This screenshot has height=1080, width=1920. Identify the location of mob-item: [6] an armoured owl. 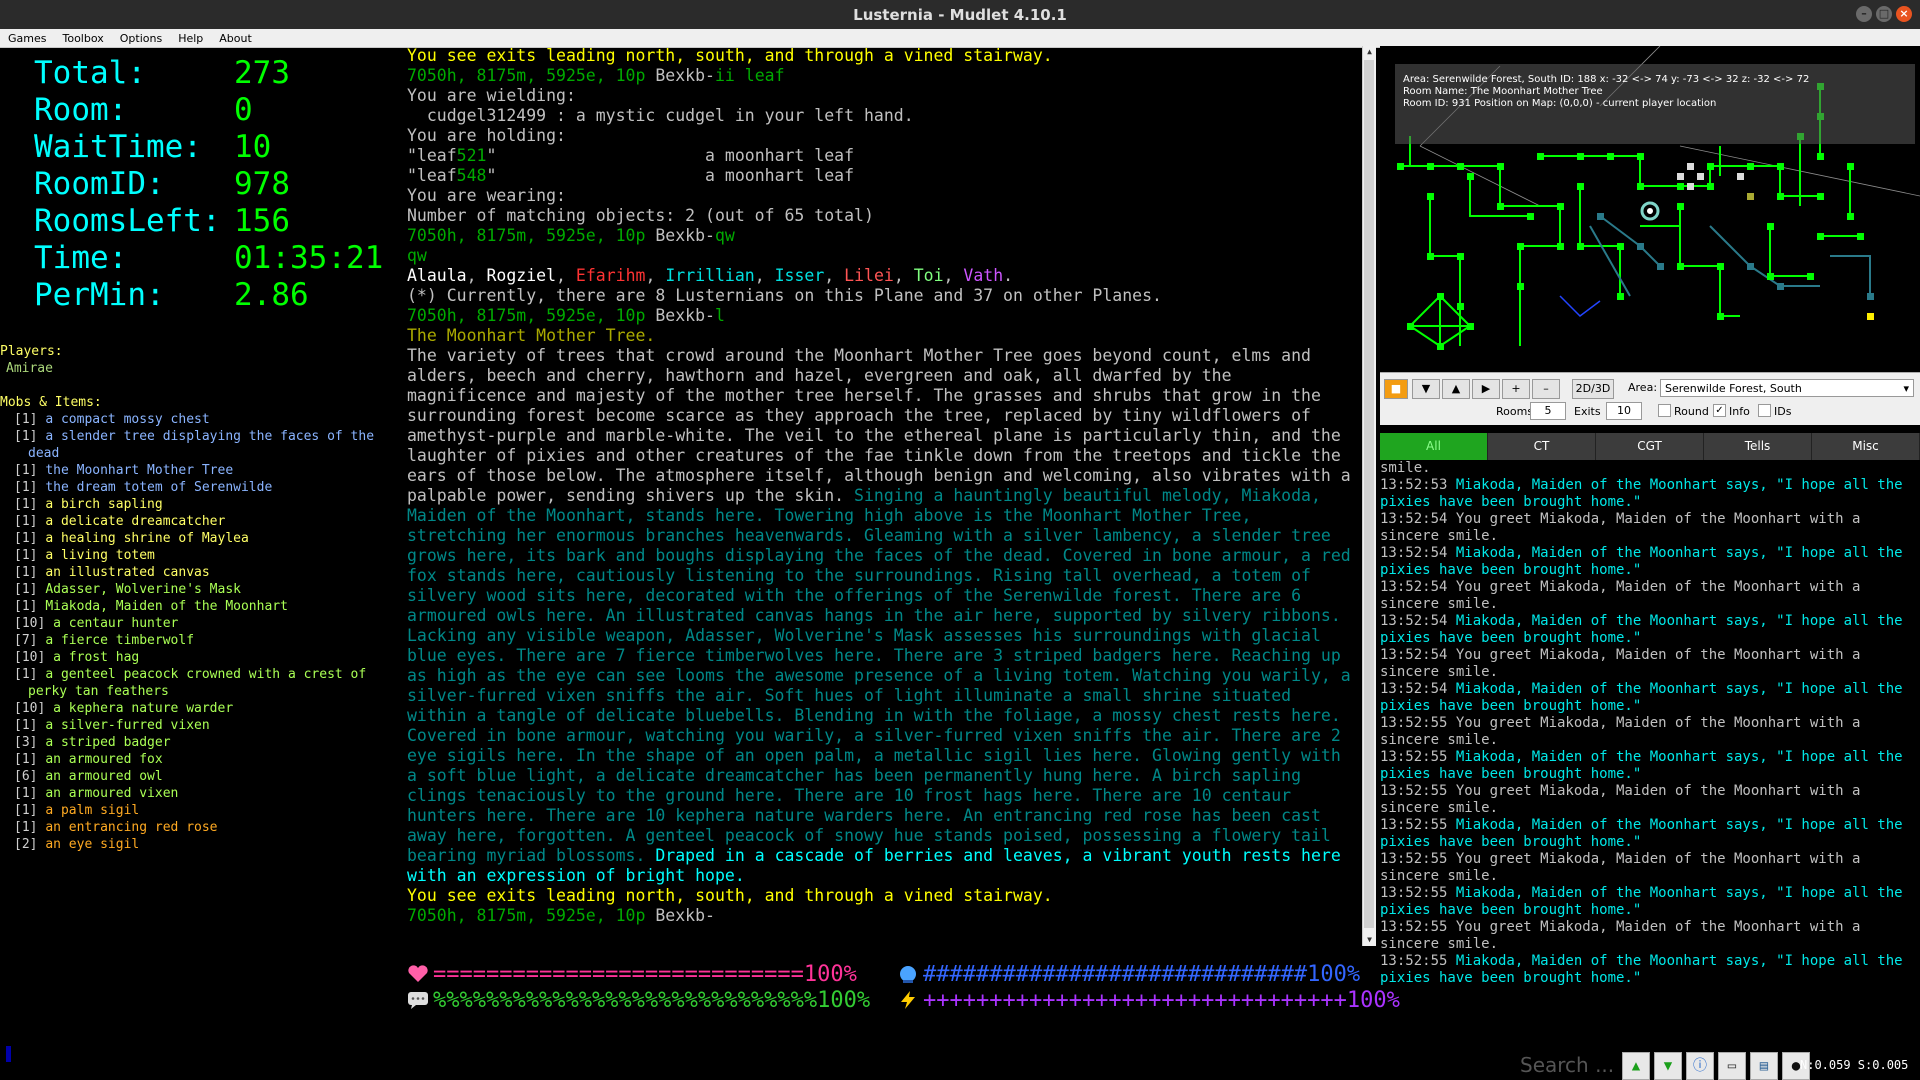
(204, 776).